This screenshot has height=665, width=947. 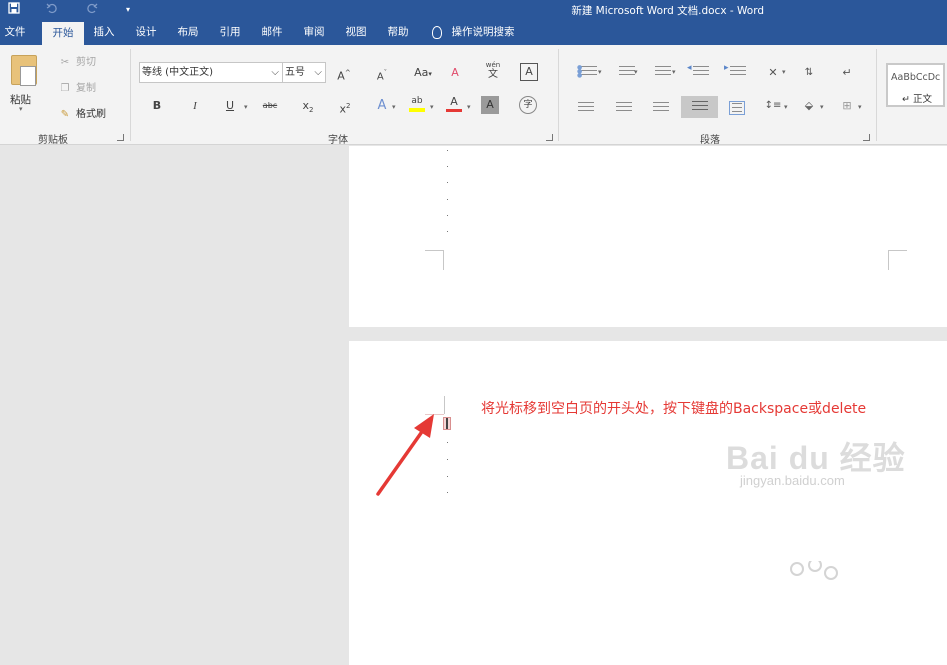 What do you see at coordinates (188, 32) in the screenshot?
I see `tab-layout: 布局` at bounding box center [188, 32].